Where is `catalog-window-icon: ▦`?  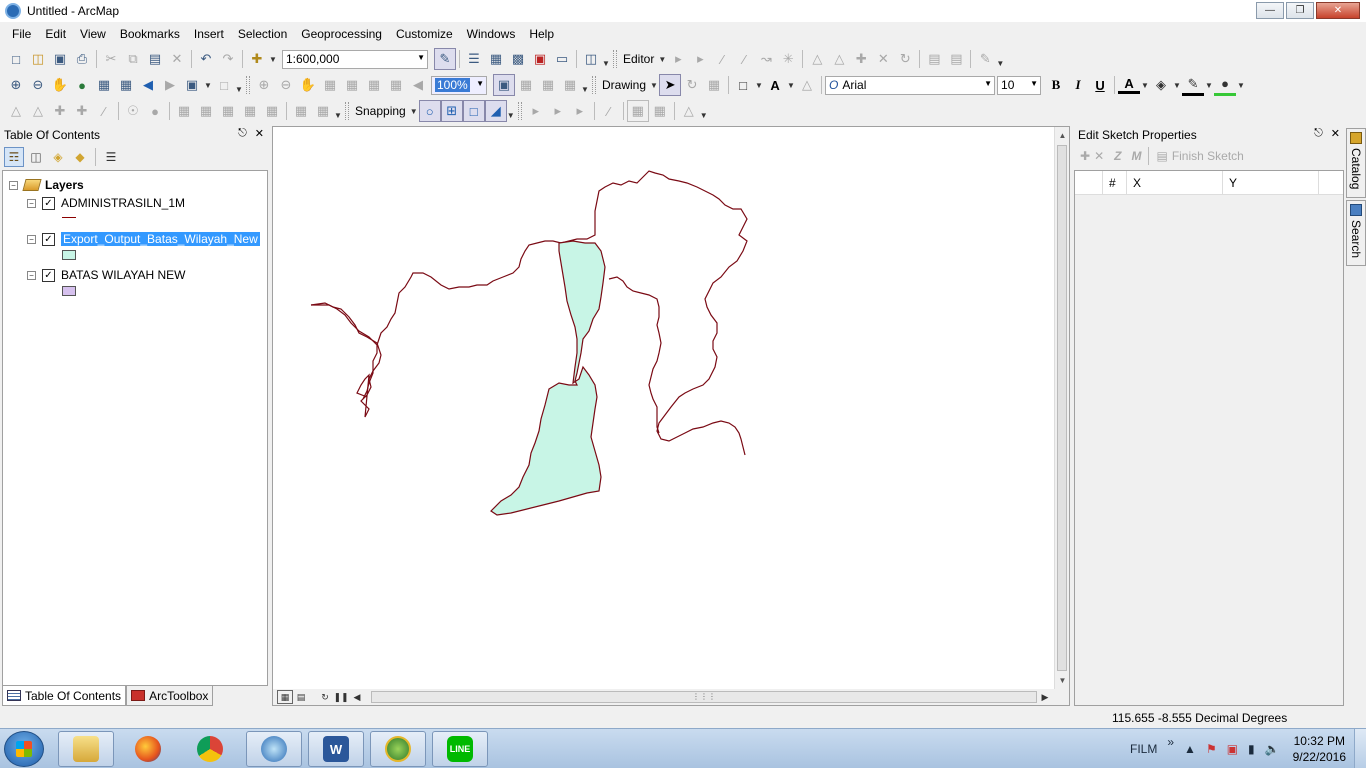
catalog-window-icon: ▦ is located at coordinates (496, 59).